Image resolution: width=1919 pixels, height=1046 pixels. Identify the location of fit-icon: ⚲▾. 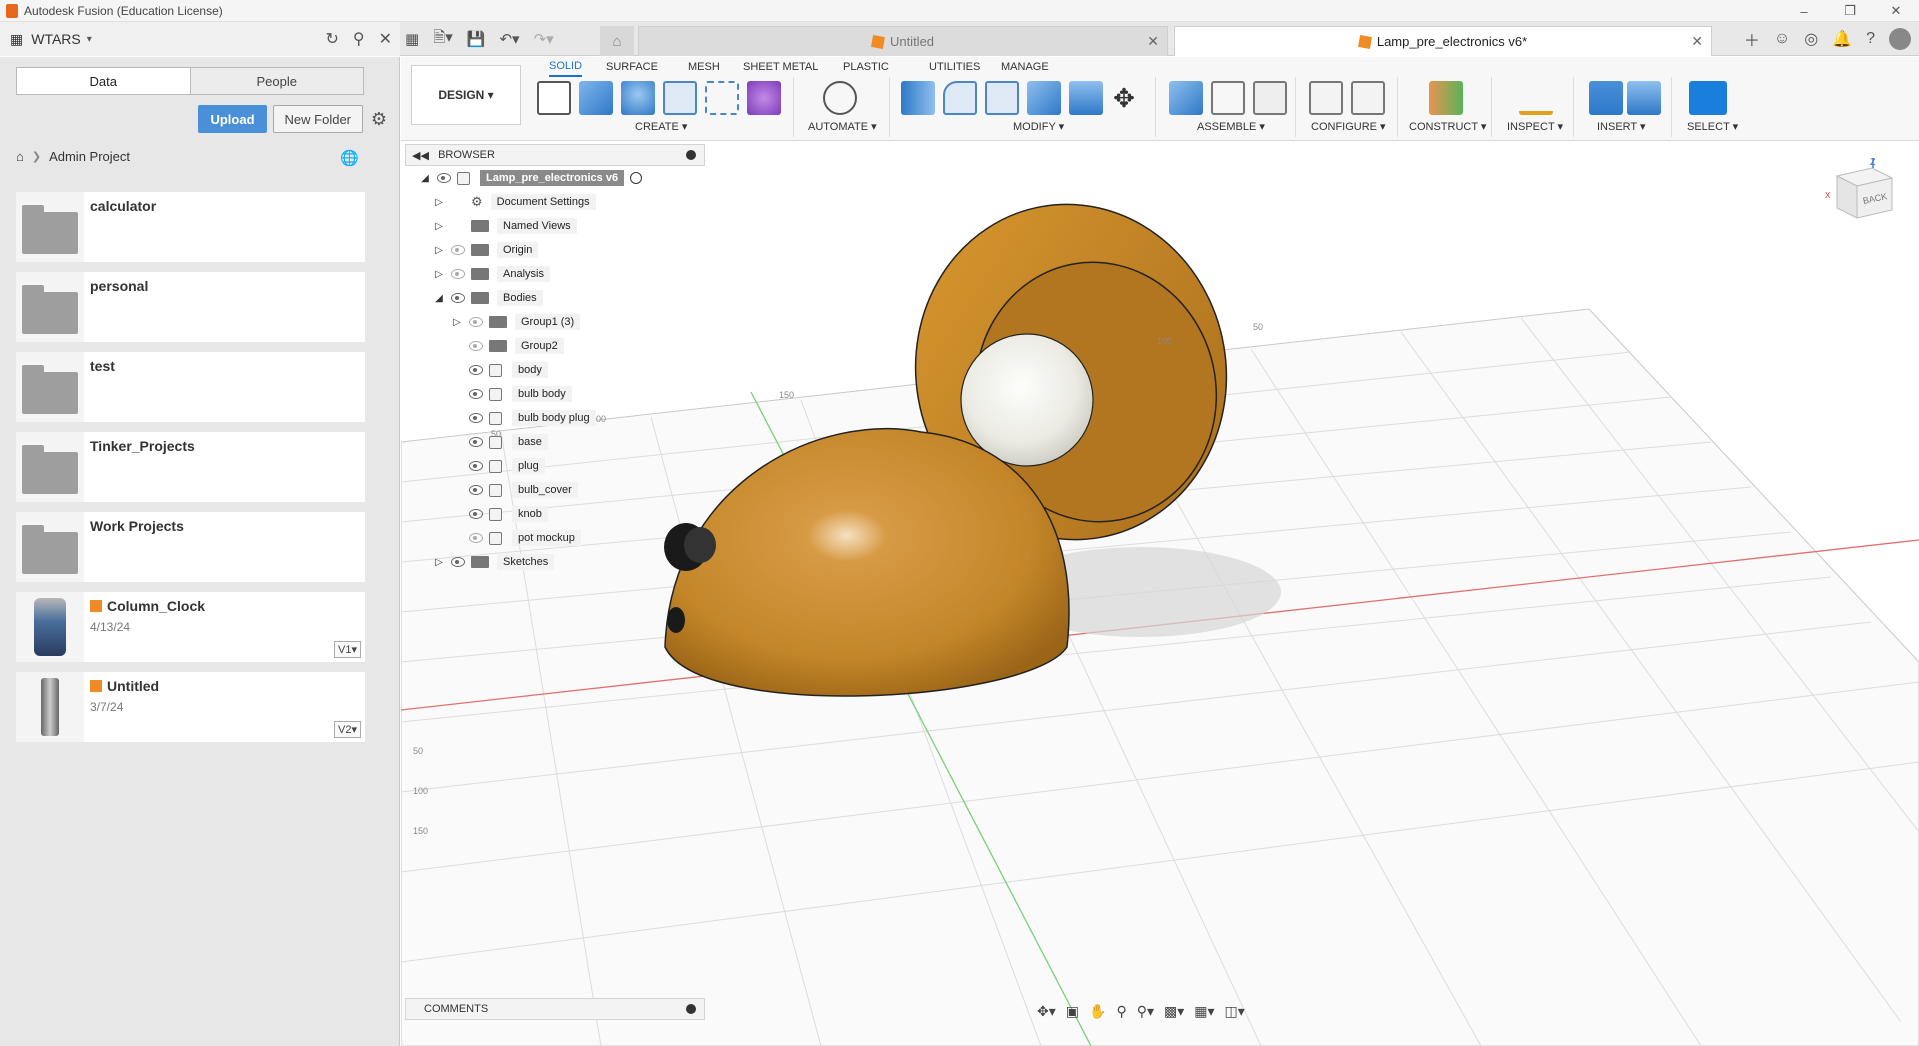
(1145, 1011).